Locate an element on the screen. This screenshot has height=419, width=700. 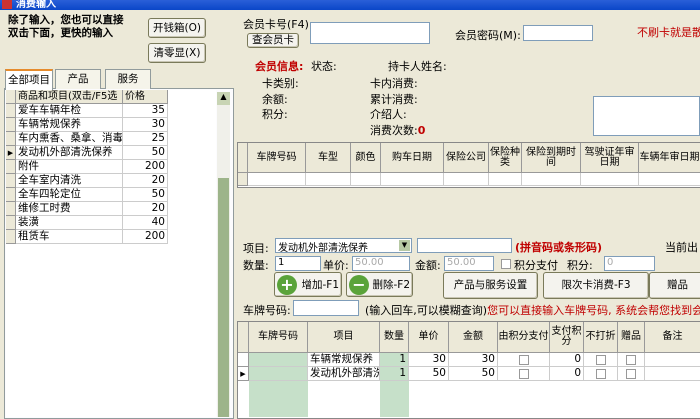
plate-input is located at coordinates (326, 308).